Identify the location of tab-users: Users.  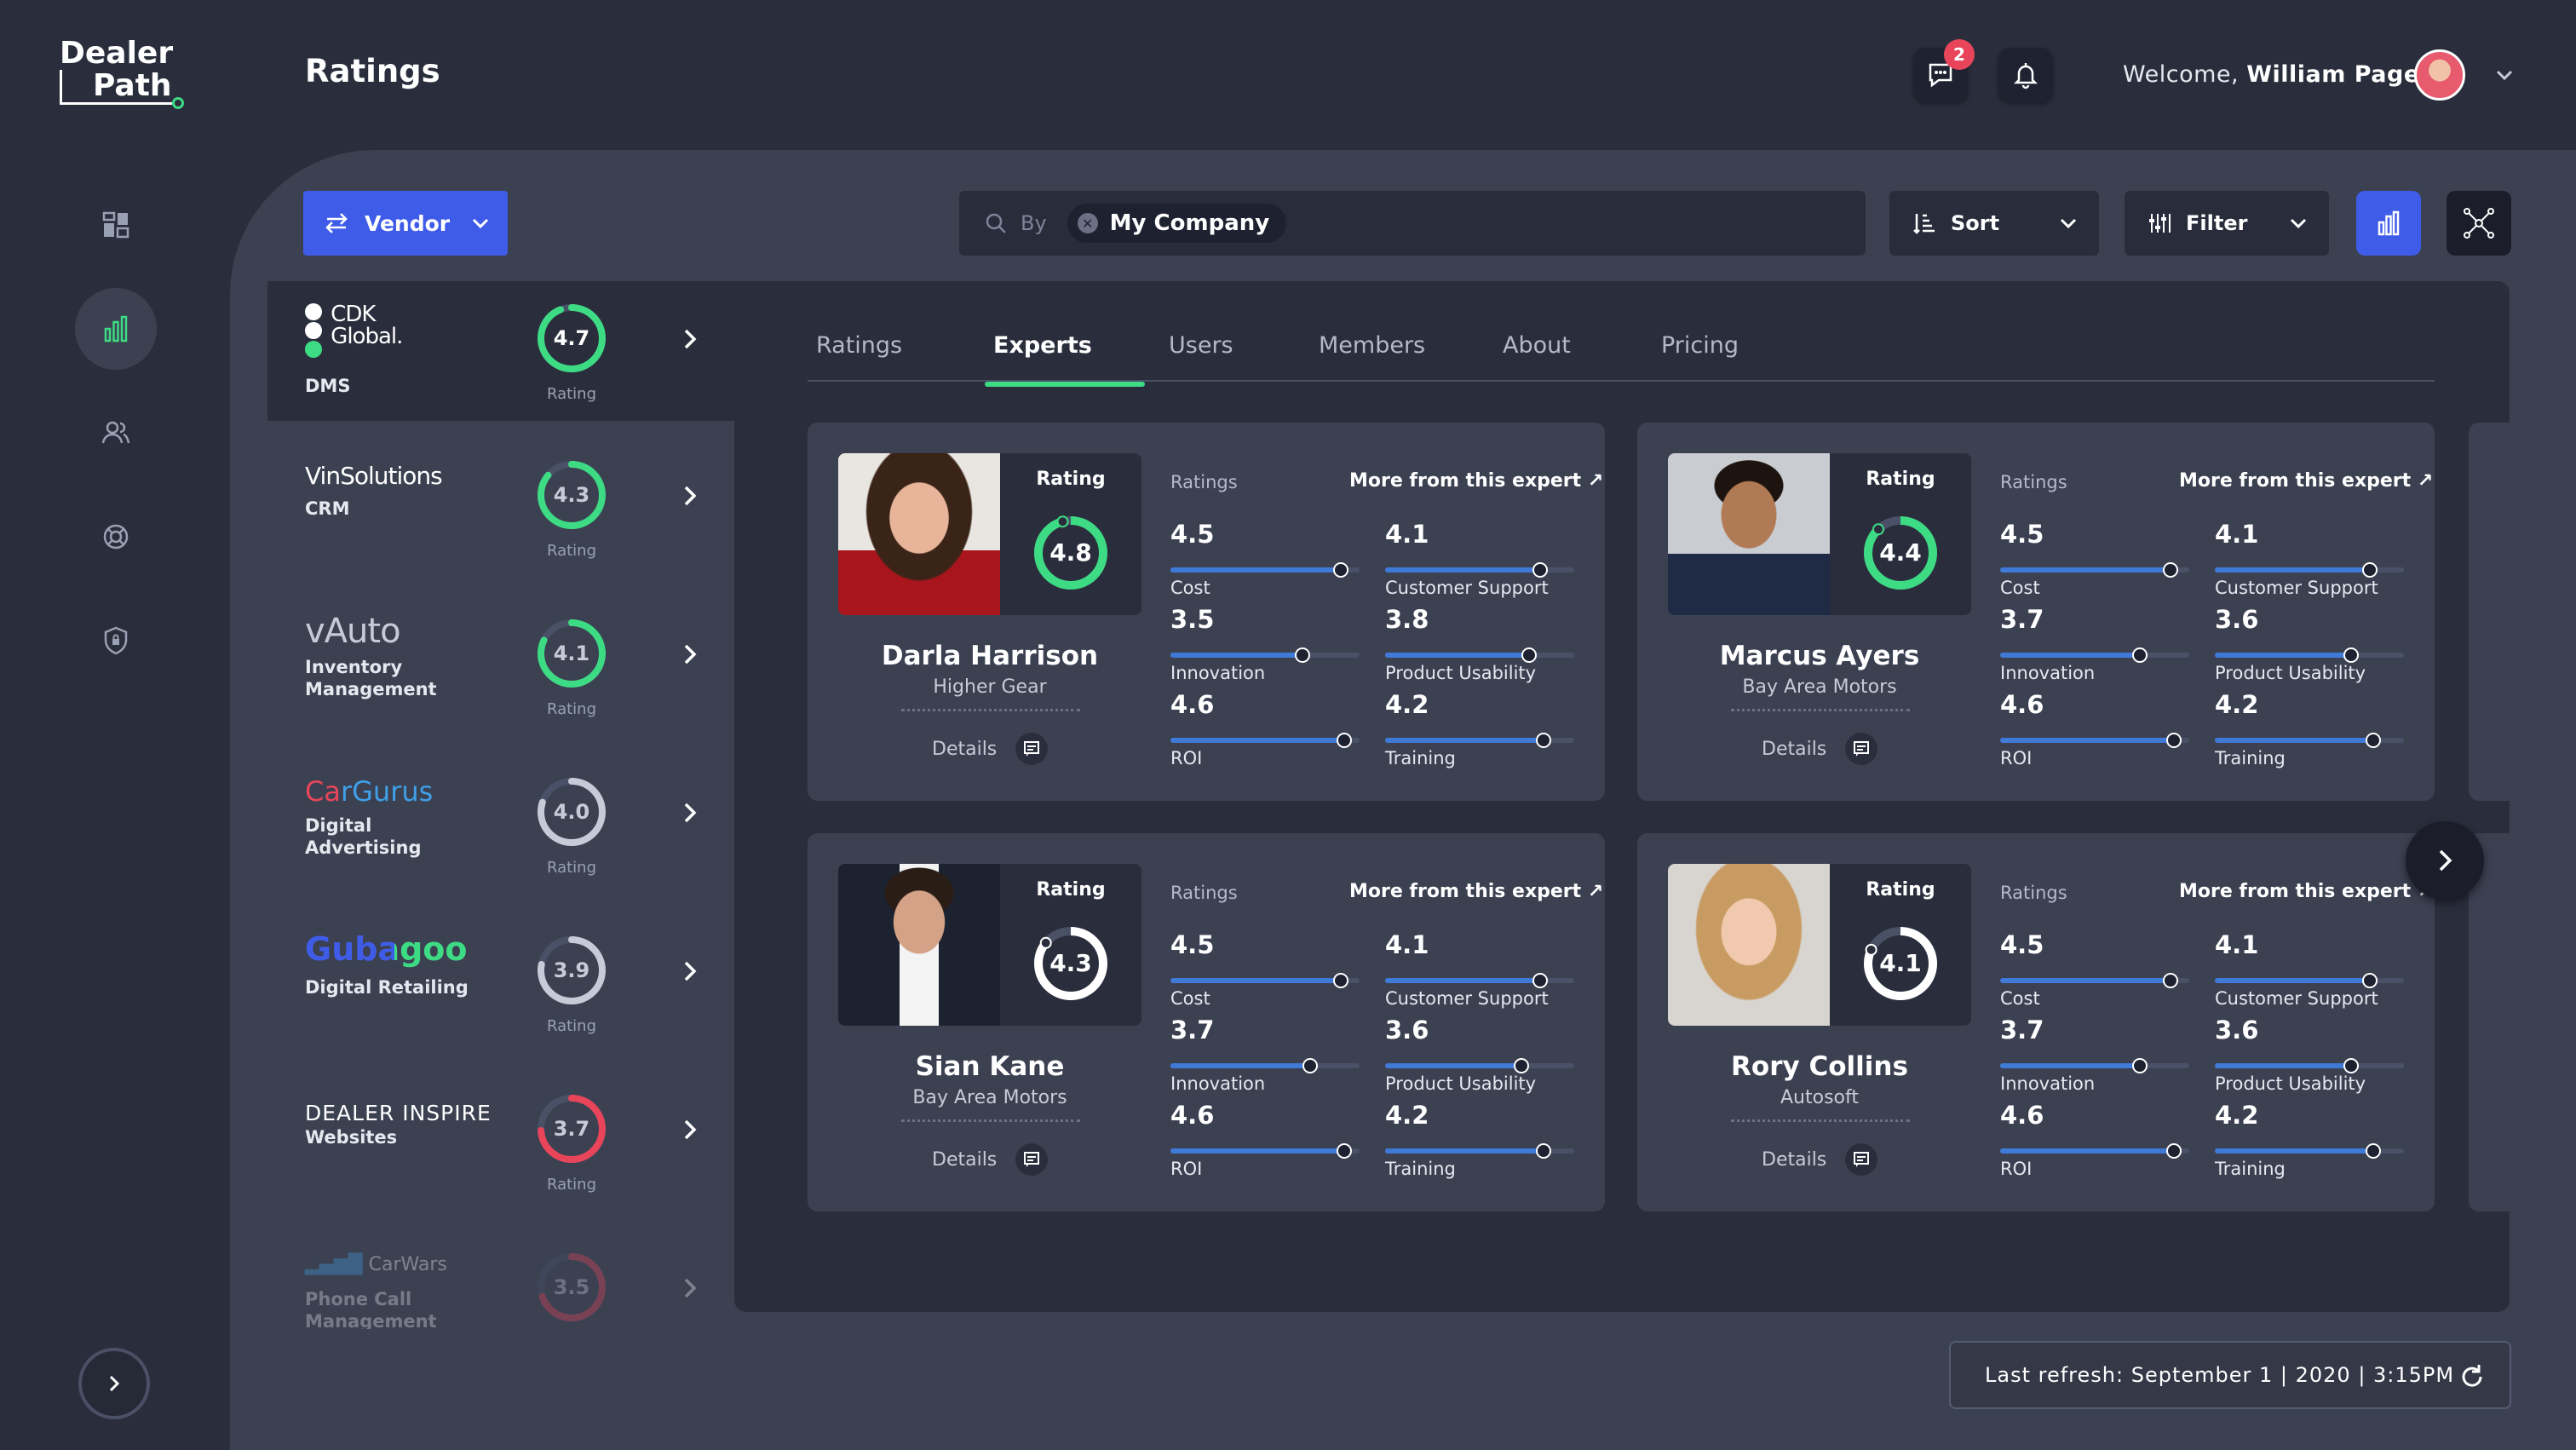
(1201, 345).